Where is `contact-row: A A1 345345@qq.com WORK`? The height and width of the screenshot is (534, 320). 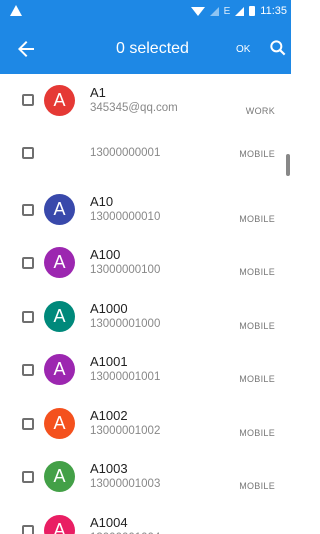
contact-row: A A1 345345@qq.com WORK is located at coordinates (145, 100).